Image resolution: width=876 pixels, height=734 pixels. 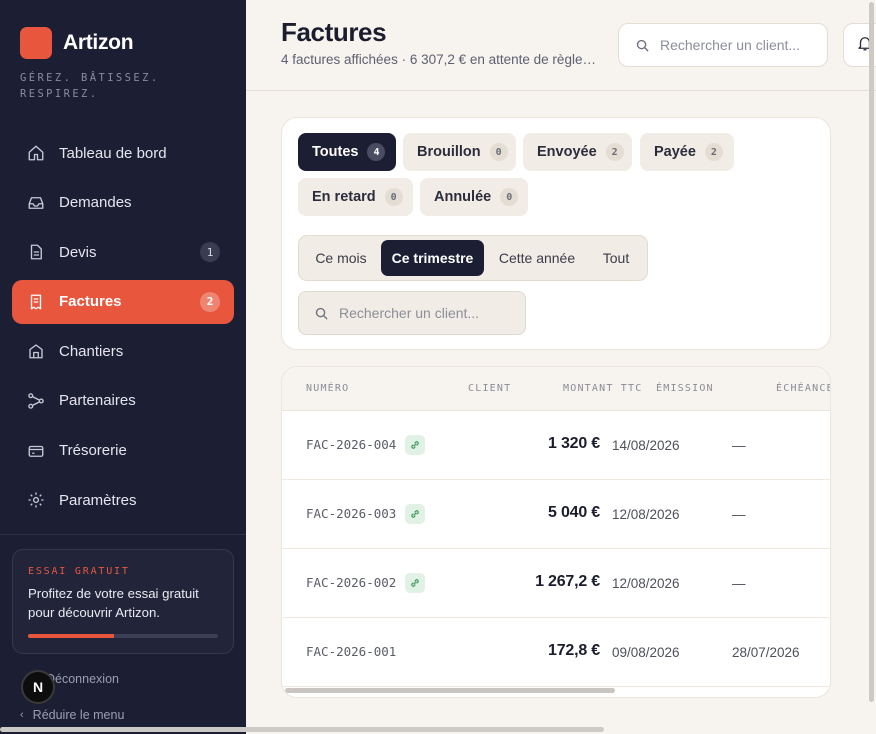 What do you see at coordinates (95, 203) in the screenshot?
I see `sidebar-item-label: Demandes` at bounding box center [95, 203].